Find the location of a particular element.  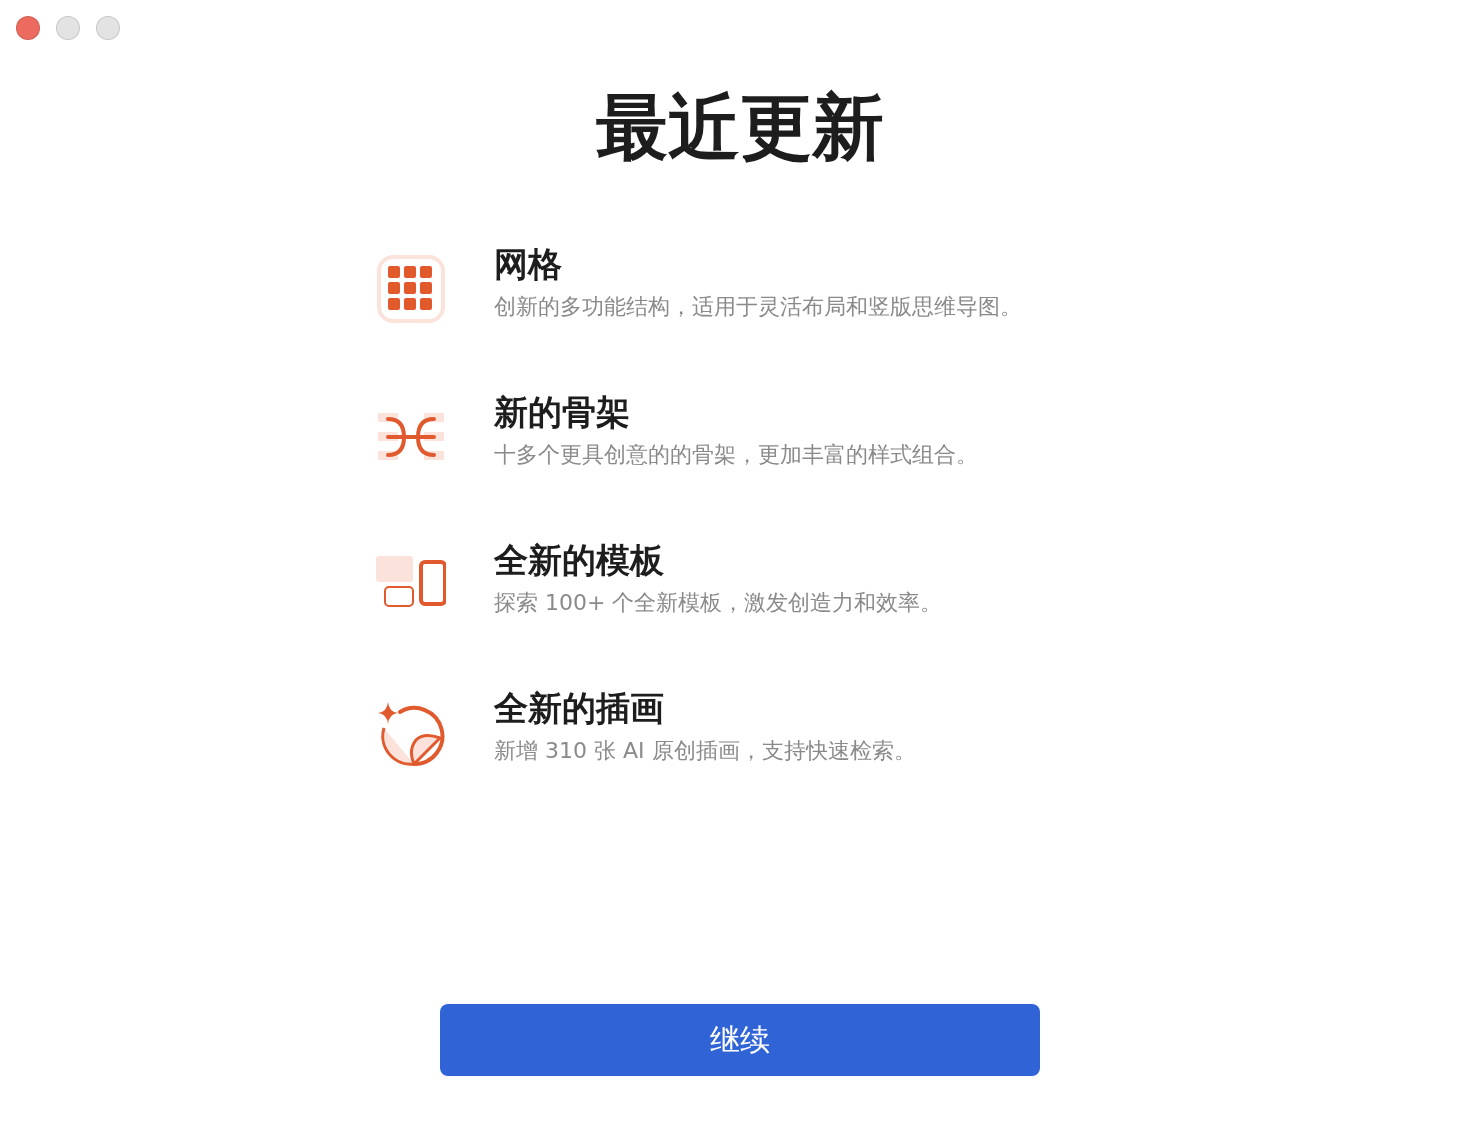

feature-title: 全新的模板 is located at coordinates (579, 561).